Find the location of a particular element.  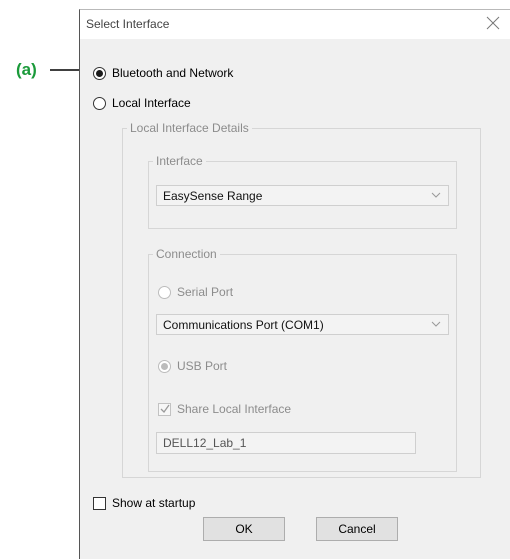

radio-local-interface: Local Interface is located at coordinates (142, 103).